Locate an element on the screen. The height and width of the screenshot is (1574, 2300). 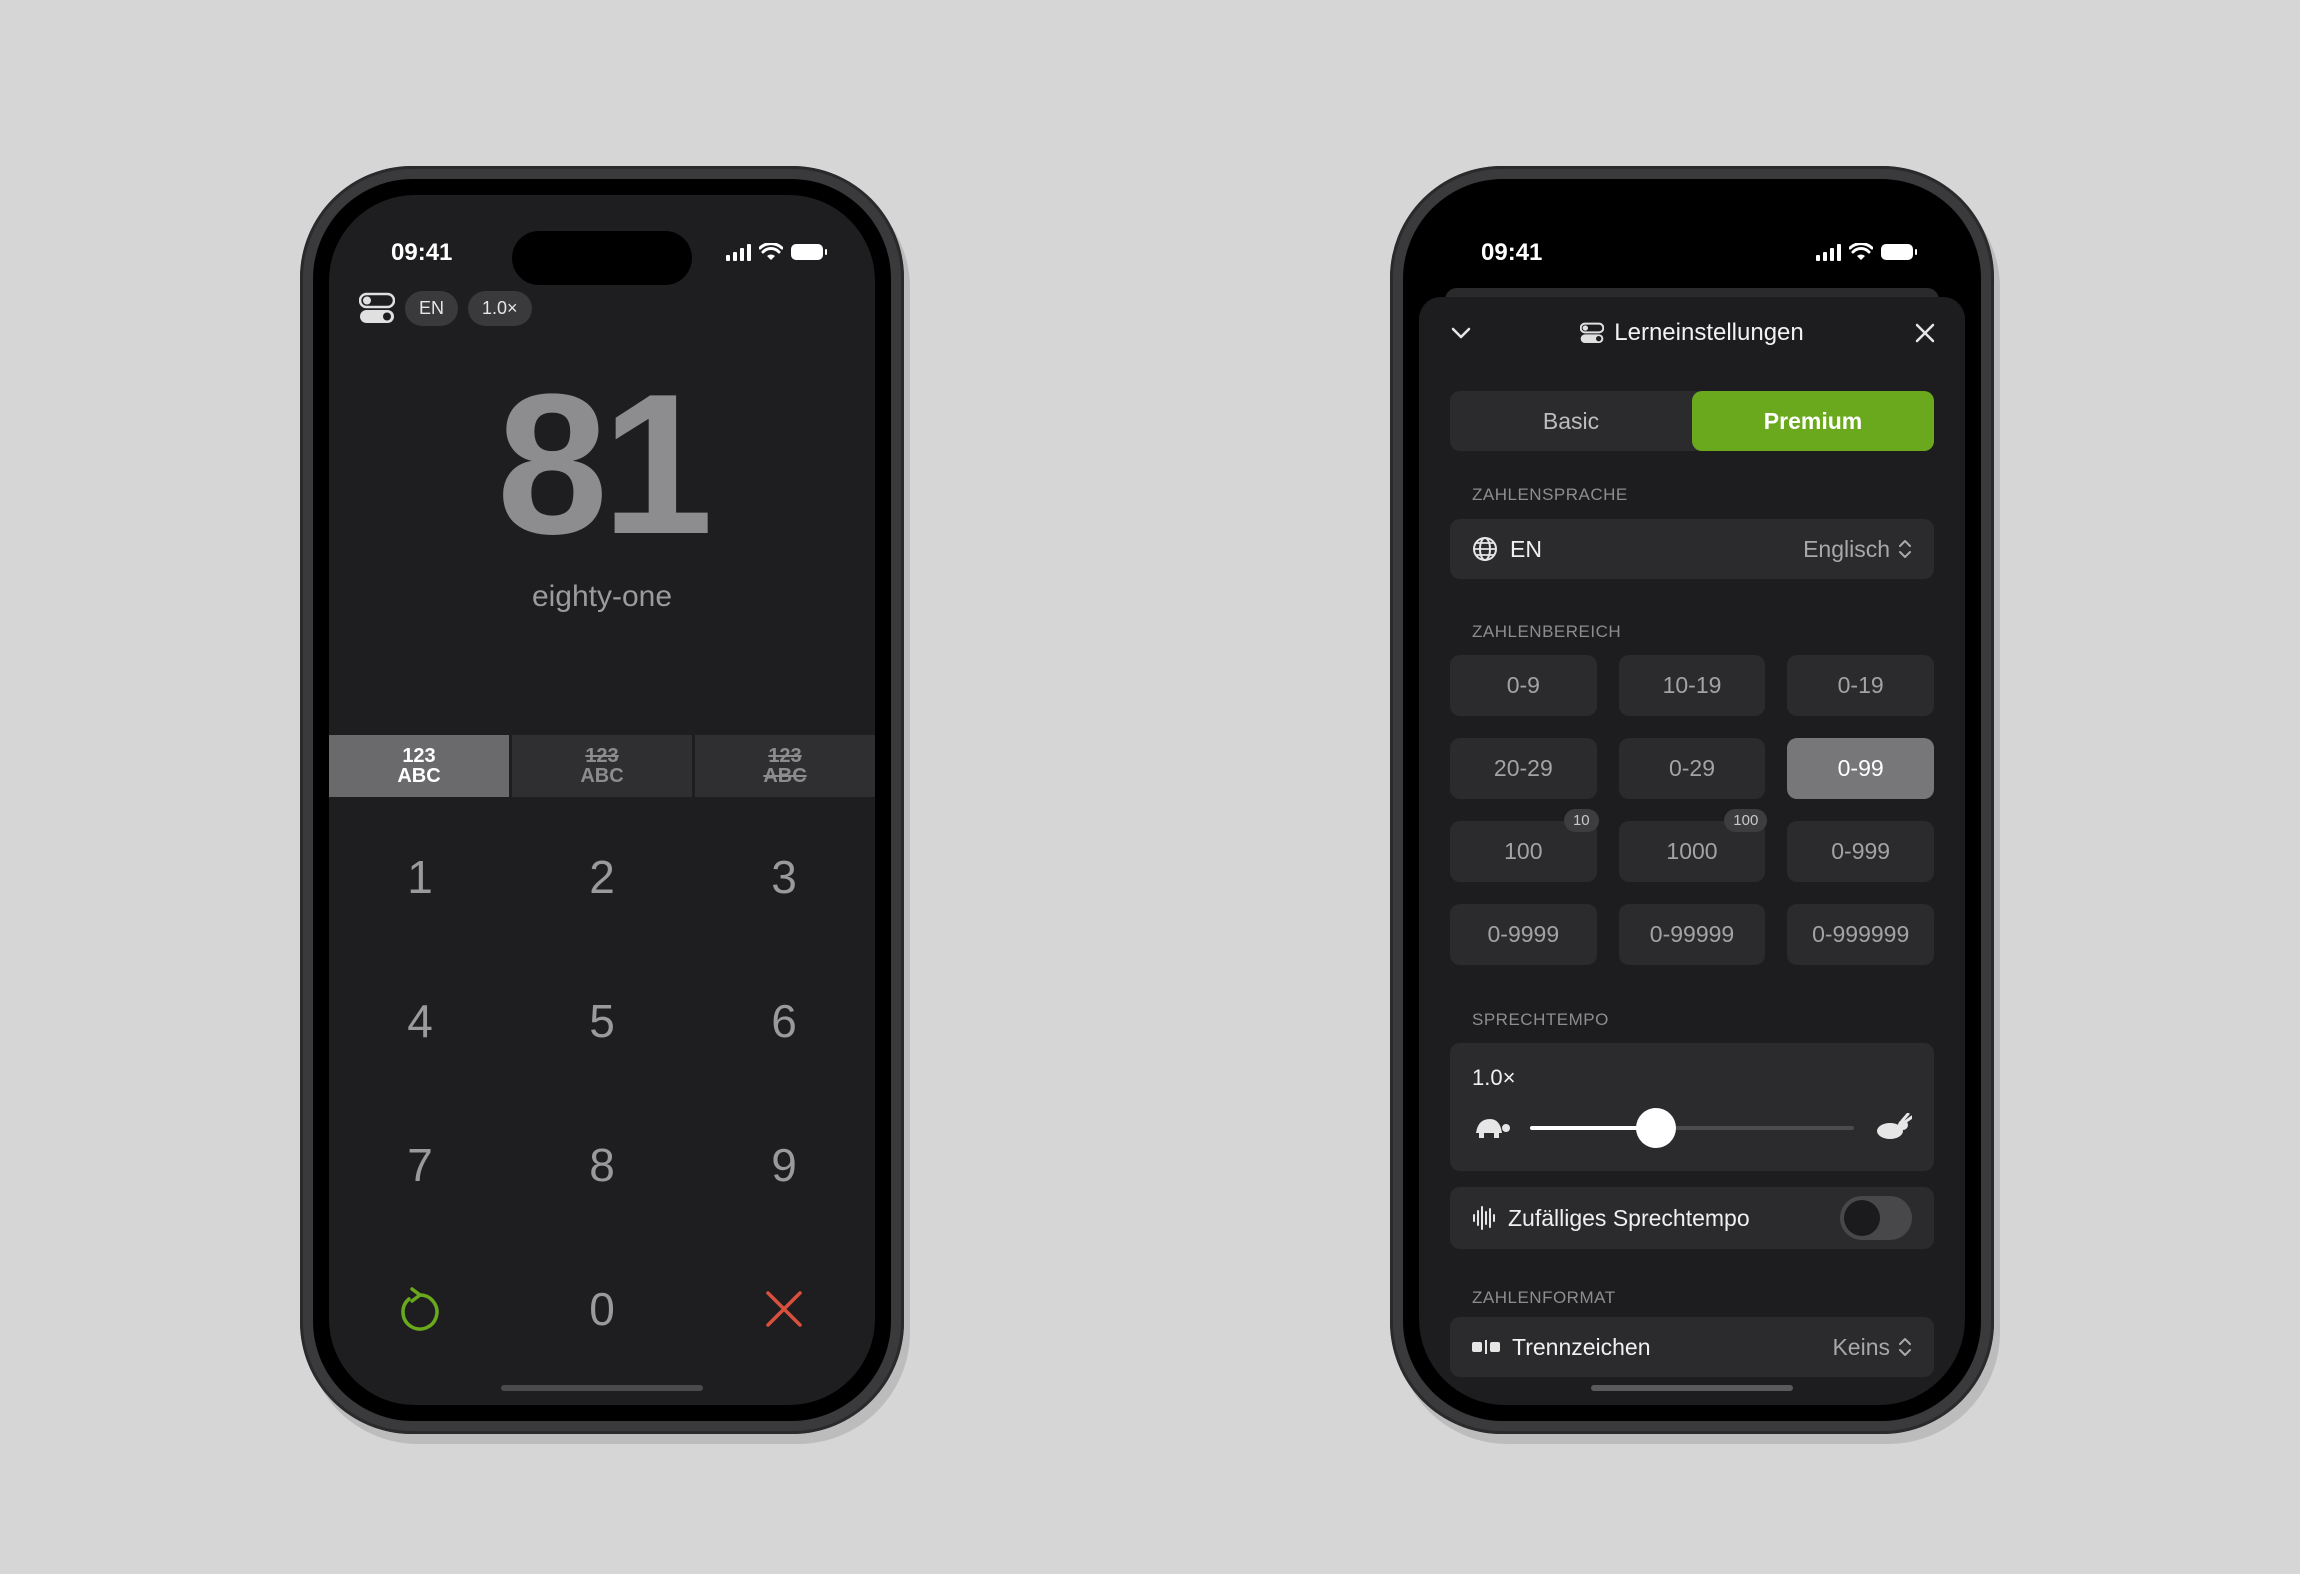
step-badge: 10 is located at coordinates (1581, 820).